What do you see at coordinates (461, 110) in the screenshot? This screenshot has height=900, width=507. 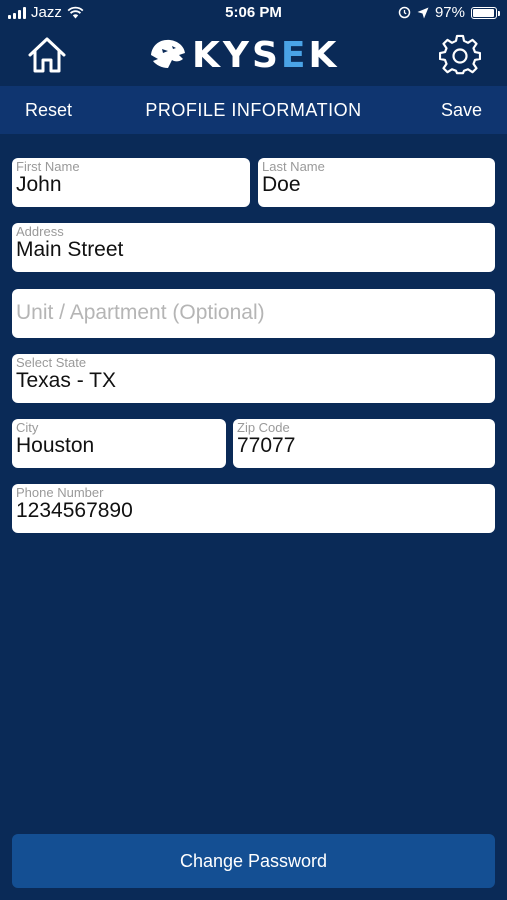 I see `save-button: Save` at bounding box center [461, 110].